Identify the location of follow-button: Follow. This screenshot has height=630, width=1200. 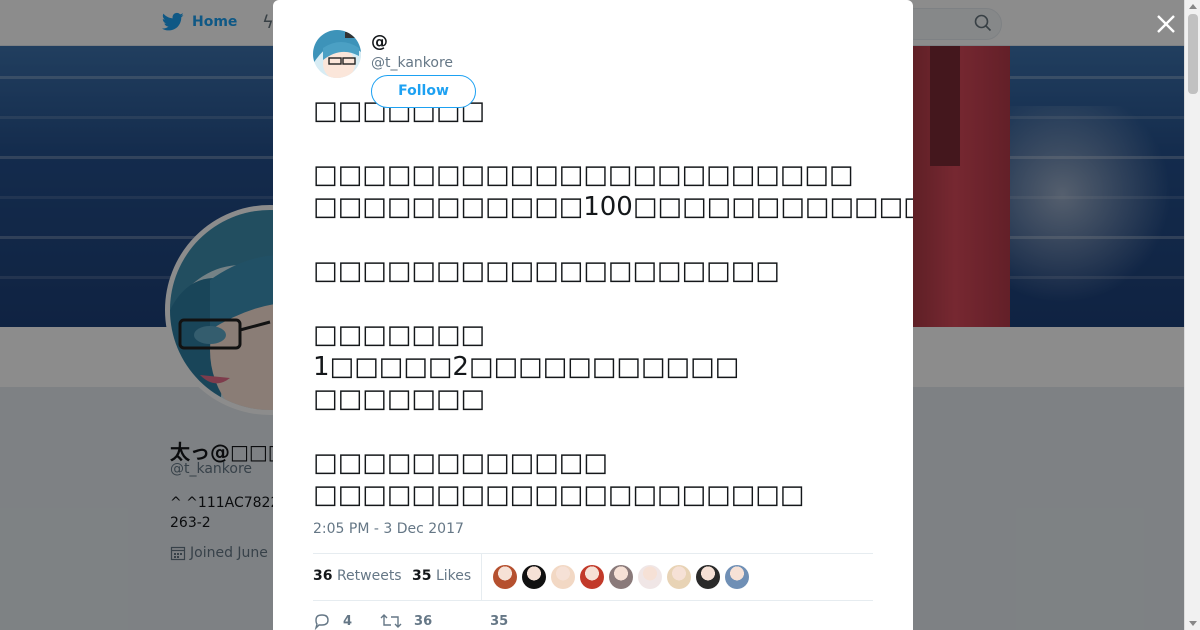
(423, 91).